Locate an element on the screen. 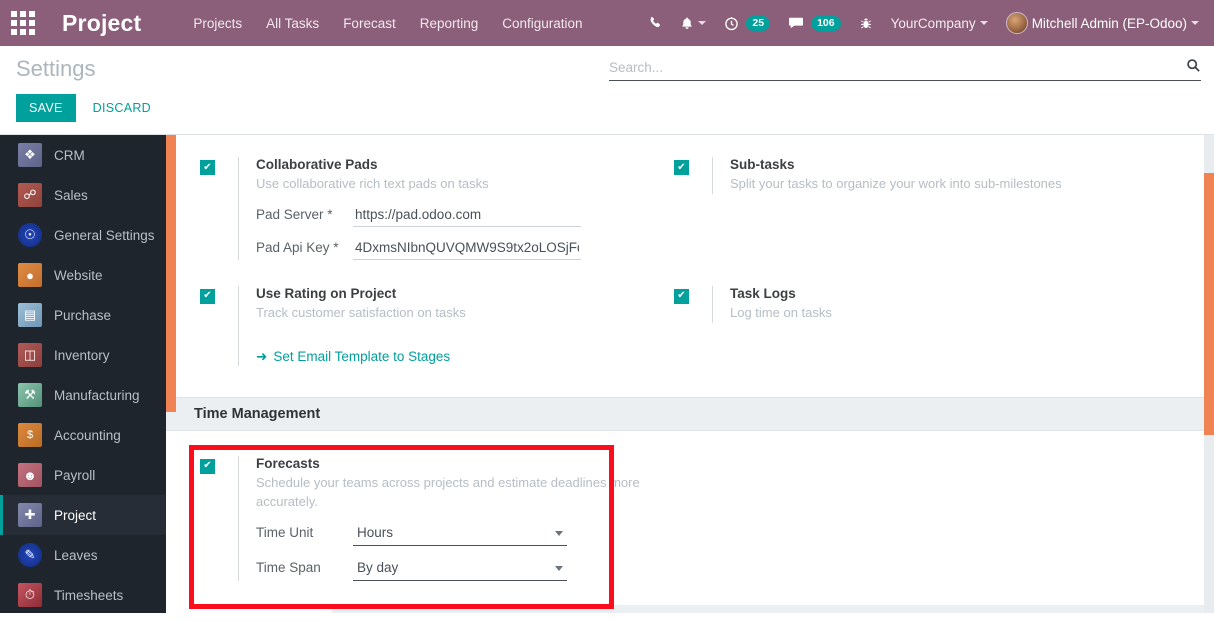 This screenshot has width=1214, height=621. action-buttons: SAVE DISCARD is located at coordinates (607, 114).